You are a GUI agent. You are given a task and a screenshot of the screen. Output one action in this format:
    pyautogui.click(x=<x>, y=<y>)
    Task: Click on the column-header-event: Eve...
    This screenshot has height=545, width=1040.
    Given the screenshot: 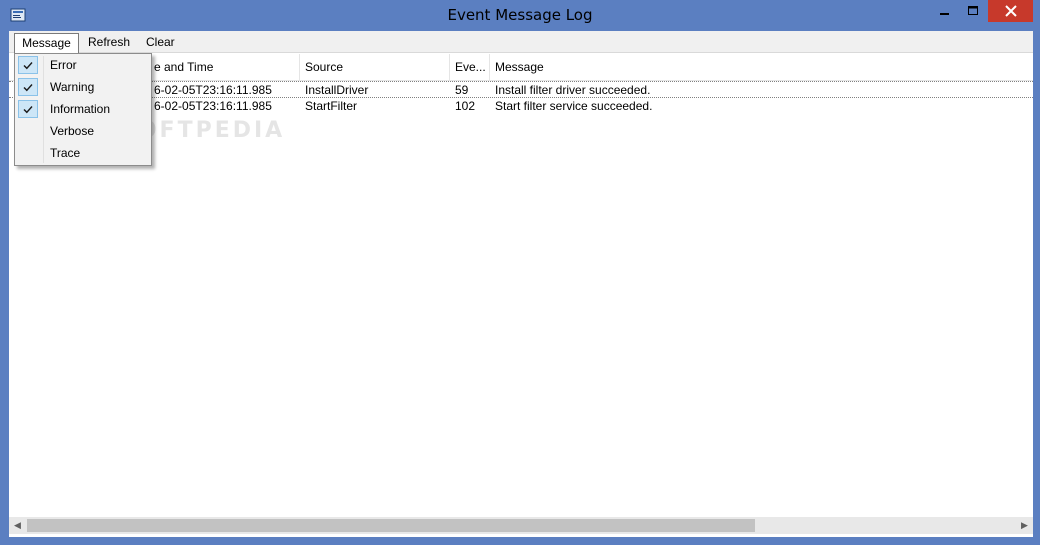 What is the action you would take?
    pyautogui.click(x=470, y=67)
    